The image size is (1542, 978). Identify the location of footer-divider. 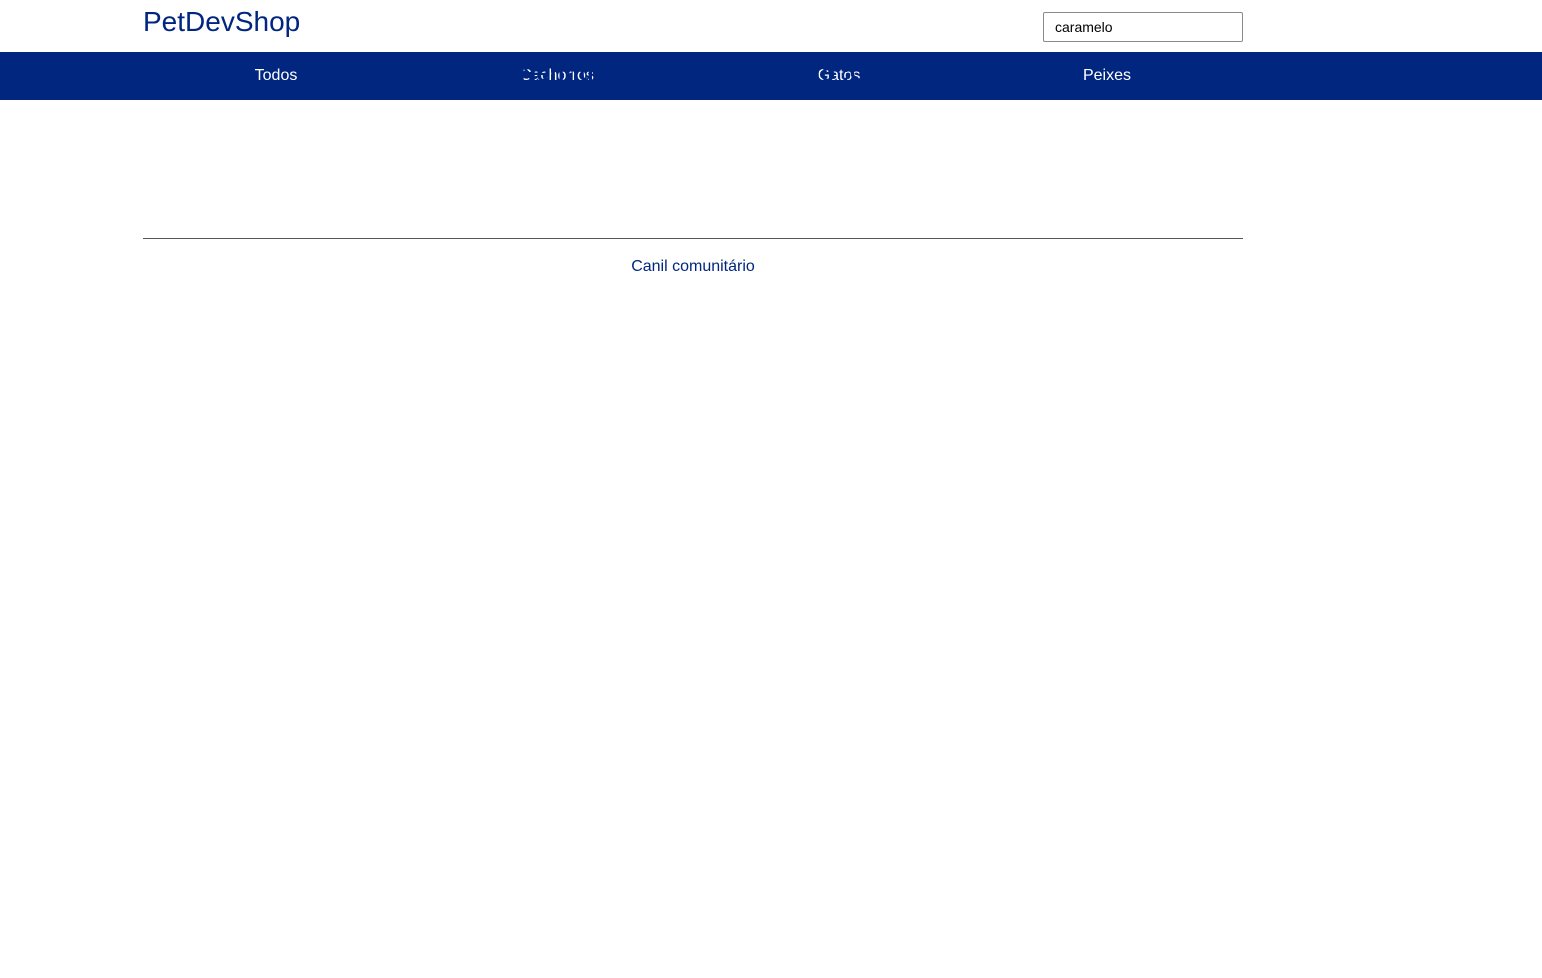
(693, 238).